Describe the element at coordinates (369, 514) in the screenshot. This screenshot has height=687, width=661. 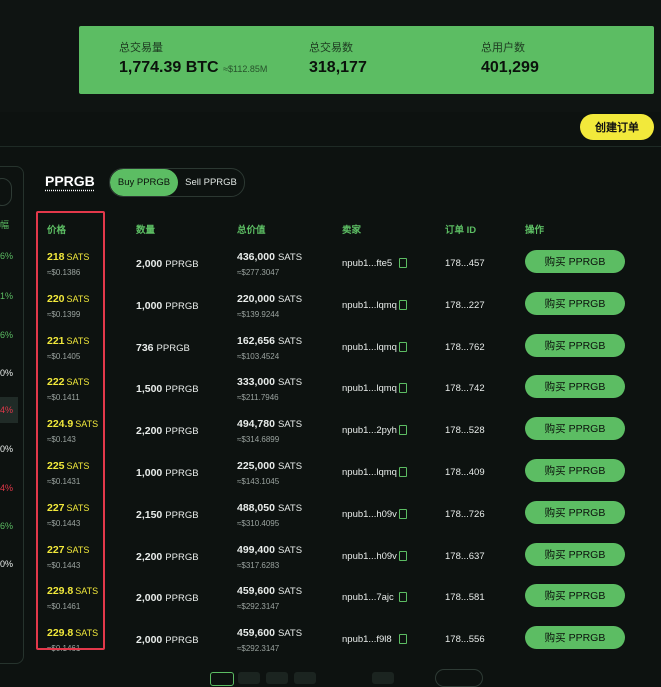
I see `seller-address: npub1...h09v` at that location.